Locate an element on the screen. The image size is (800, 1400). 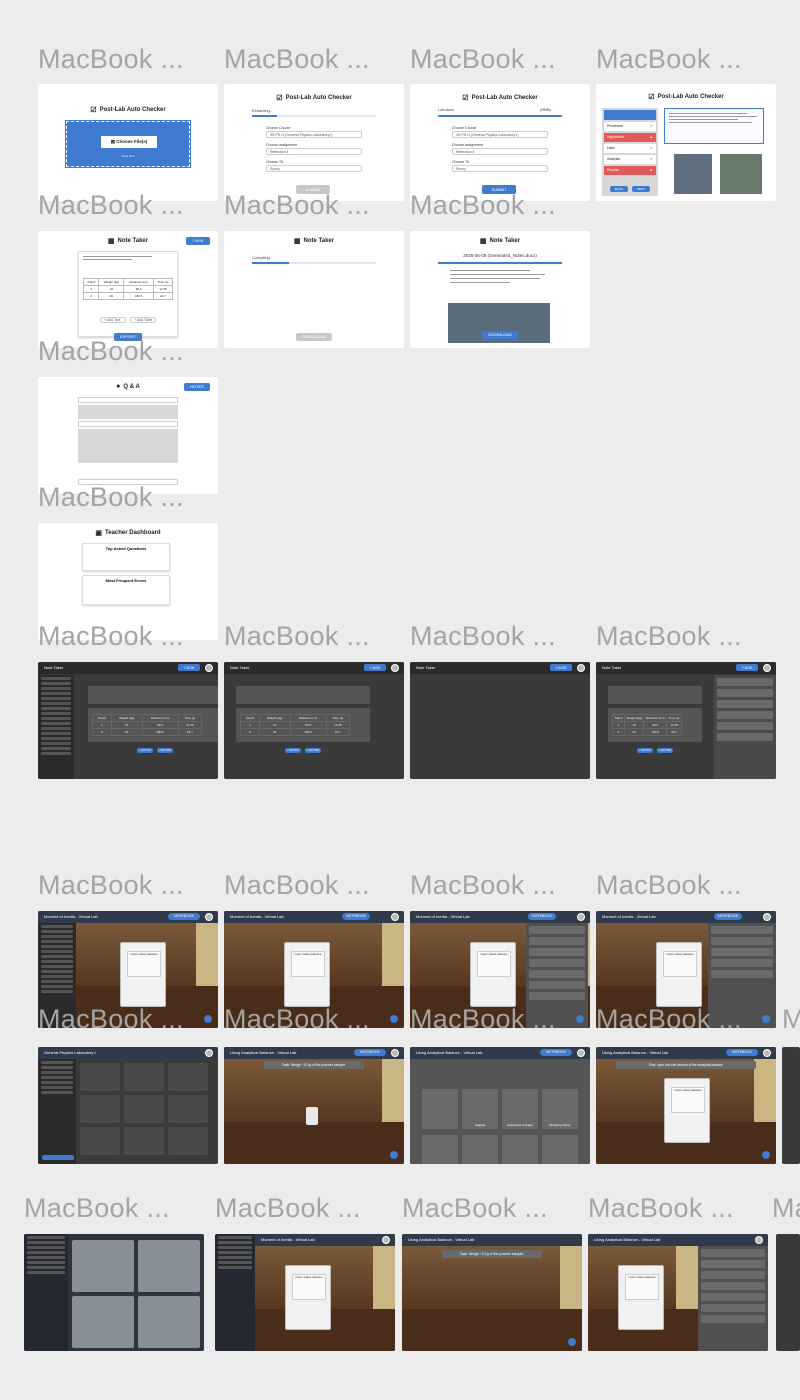
text-block is located at coordinates (655, 695).